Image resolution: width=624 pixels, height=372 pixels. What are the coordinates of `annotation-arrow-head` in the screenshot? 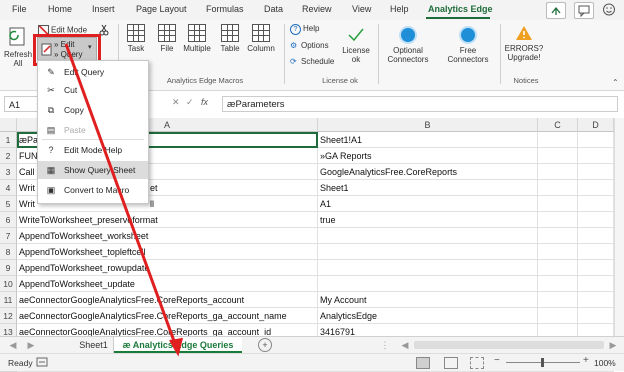 It's located at (176, 347).